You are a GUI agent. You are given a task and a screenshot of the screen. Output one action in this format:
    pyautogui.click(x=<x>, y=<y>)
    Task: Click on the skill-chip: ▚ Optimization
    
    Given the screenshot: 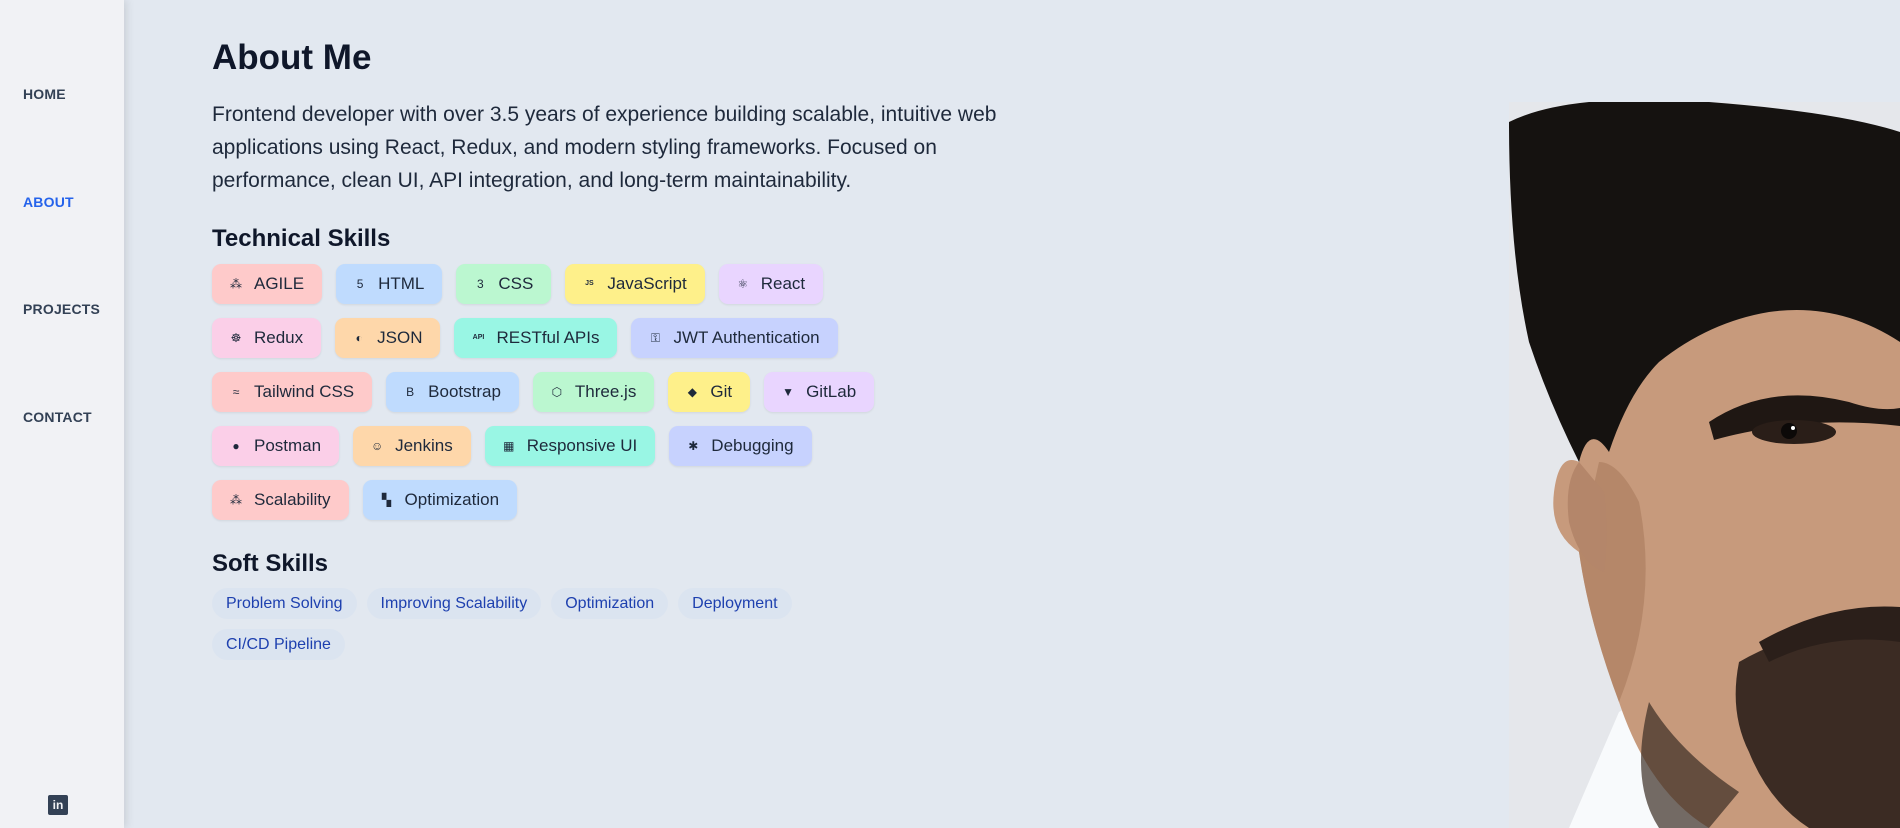 What is the action you would take?
    pyautogui.click(x=440, y=500)
    